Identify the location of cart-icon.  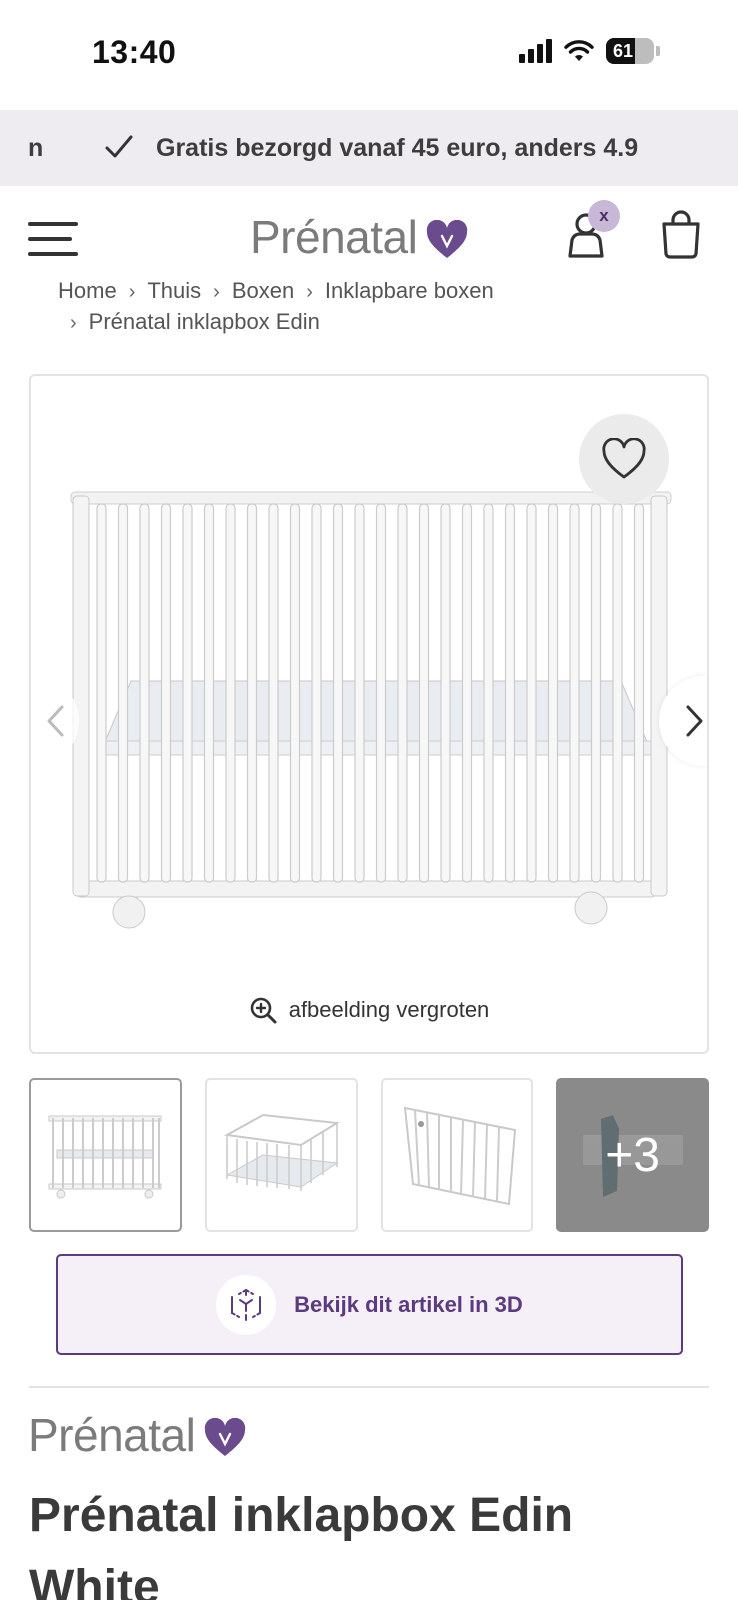
(681, 235).